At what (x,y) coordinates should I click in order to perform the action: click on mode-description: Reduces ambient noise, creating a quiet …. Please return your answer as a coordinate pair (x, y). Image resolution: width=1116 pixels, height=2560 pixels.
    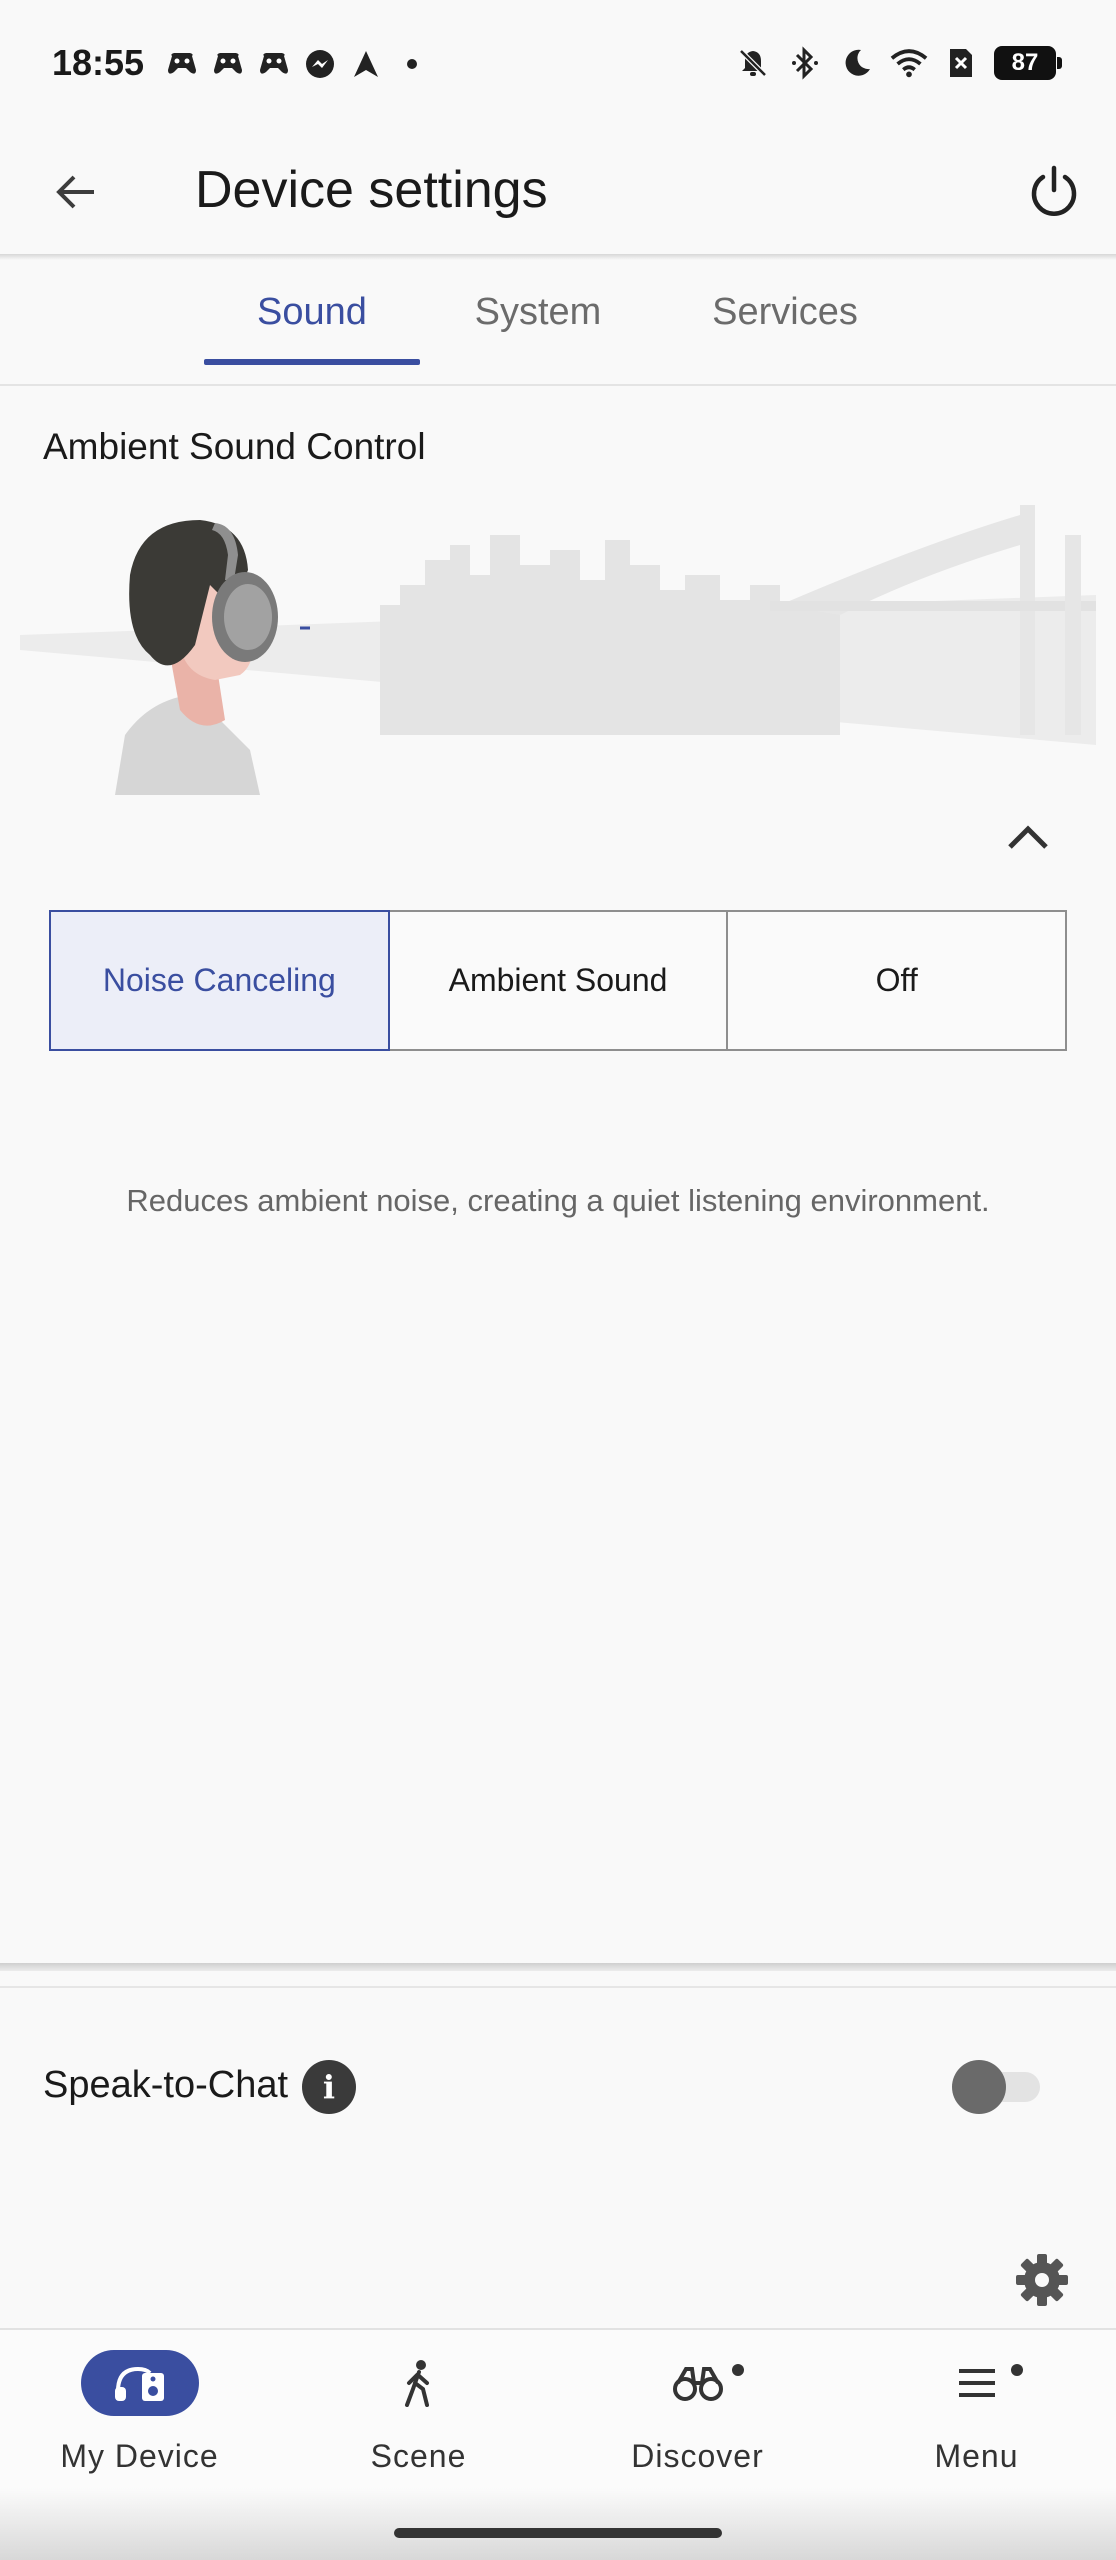
    Looking at the image, I should click on (558, 1200).